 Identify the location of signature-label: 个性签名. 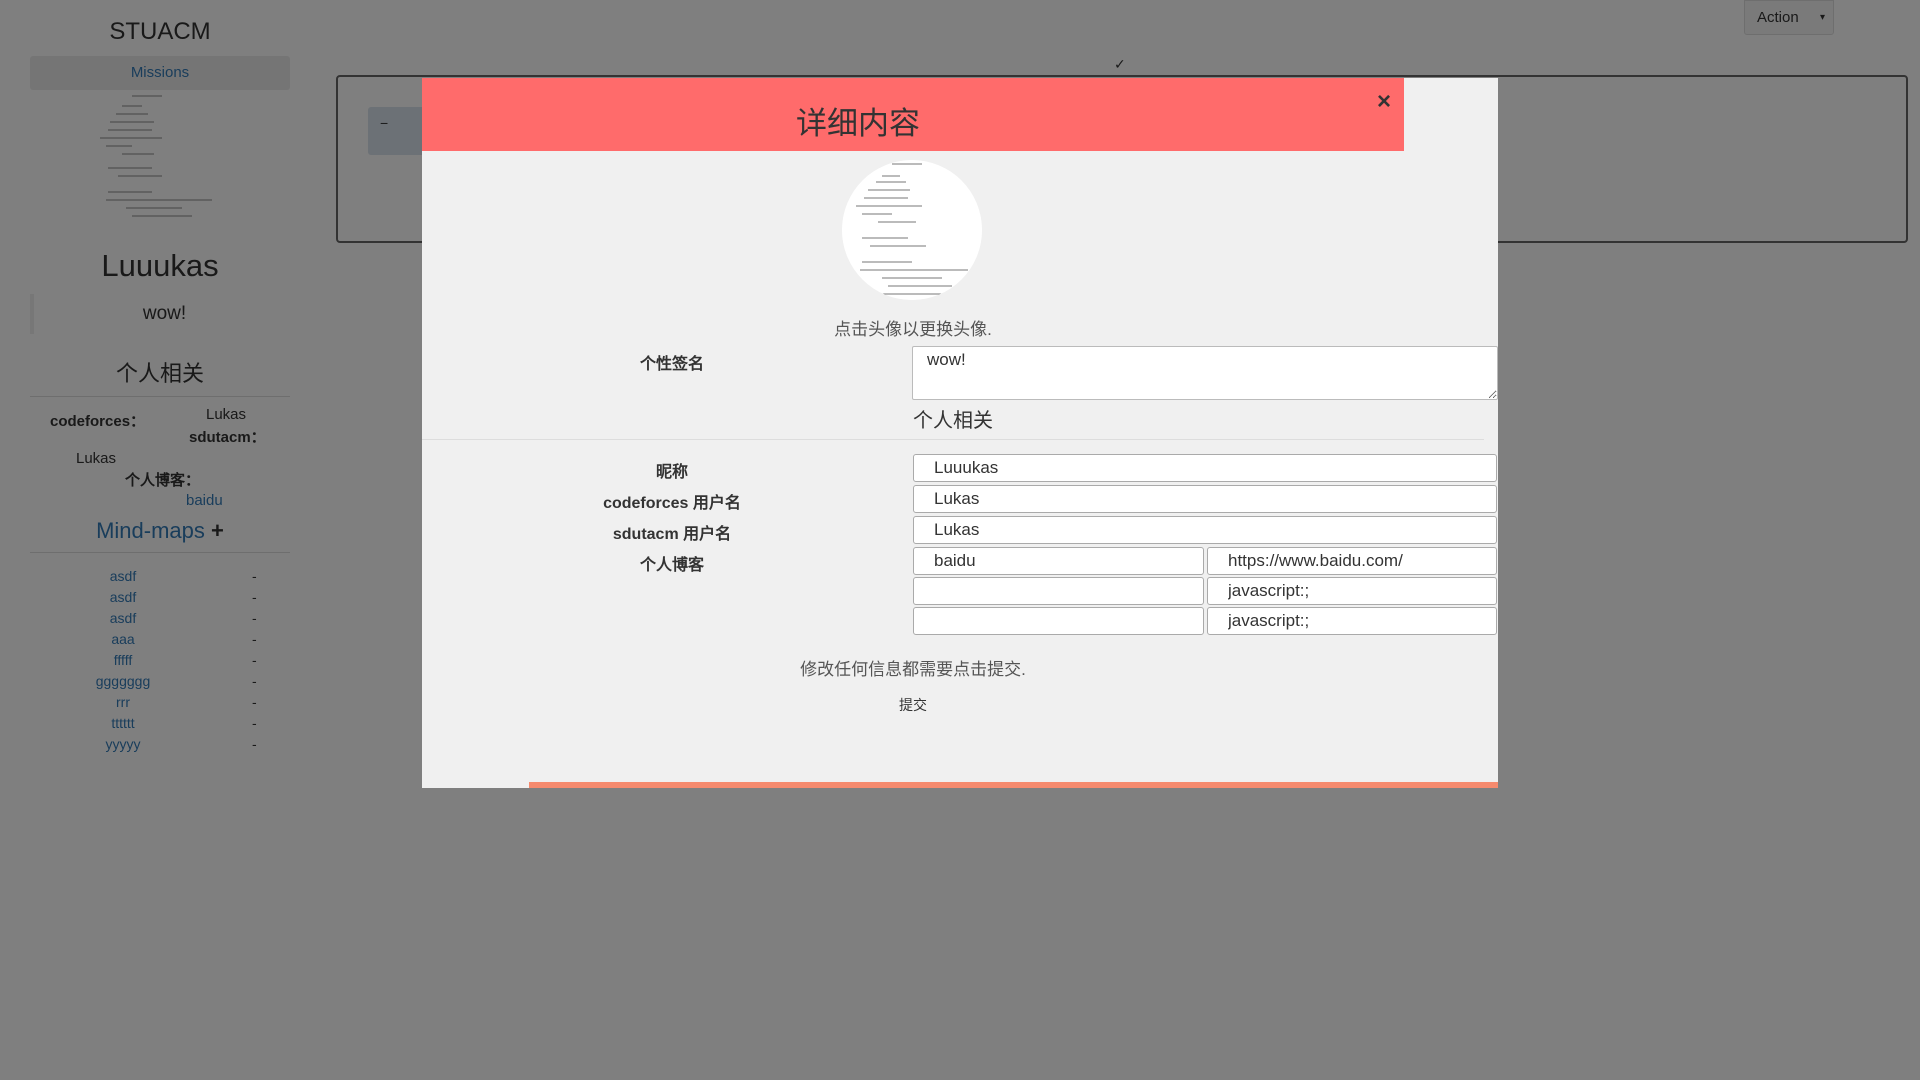
(671, 364).